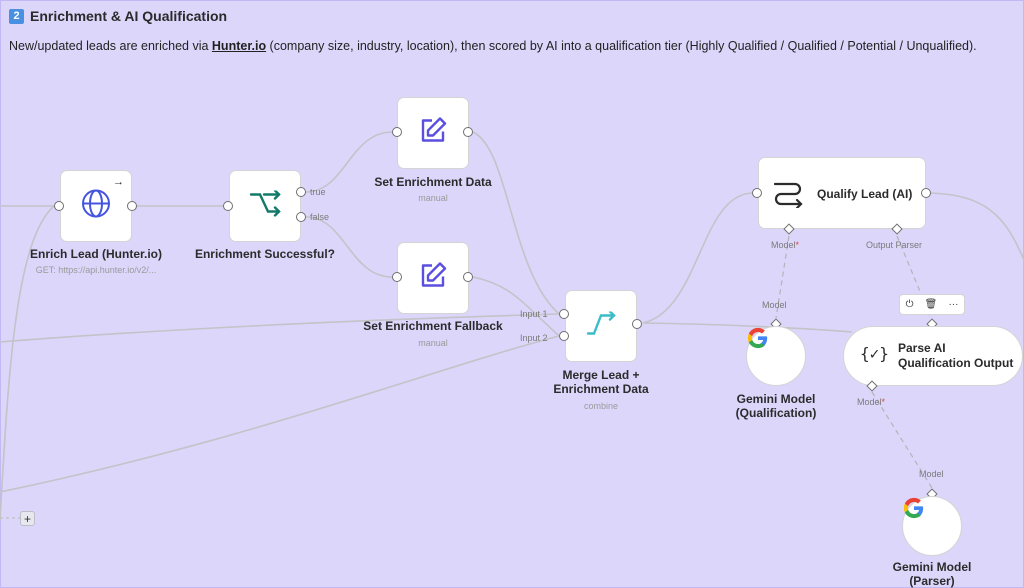  I want to click on globe-icon, so click(96, 206).